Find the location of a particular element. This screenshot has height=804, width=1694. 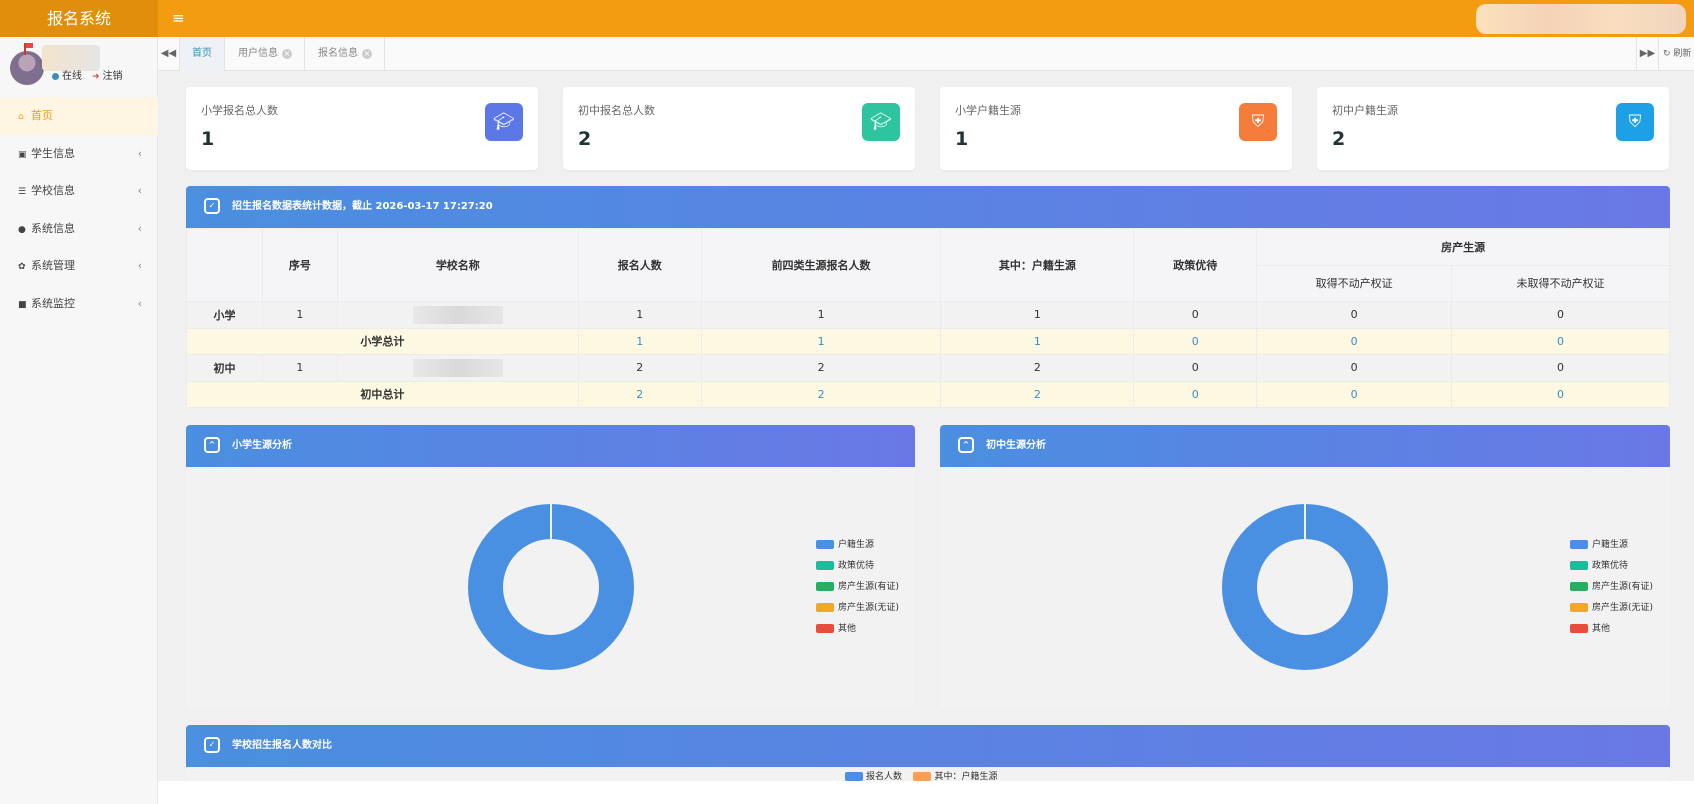

table-header-without-cert: 未取得不动产权证 is located at coordinates (1560, 283).